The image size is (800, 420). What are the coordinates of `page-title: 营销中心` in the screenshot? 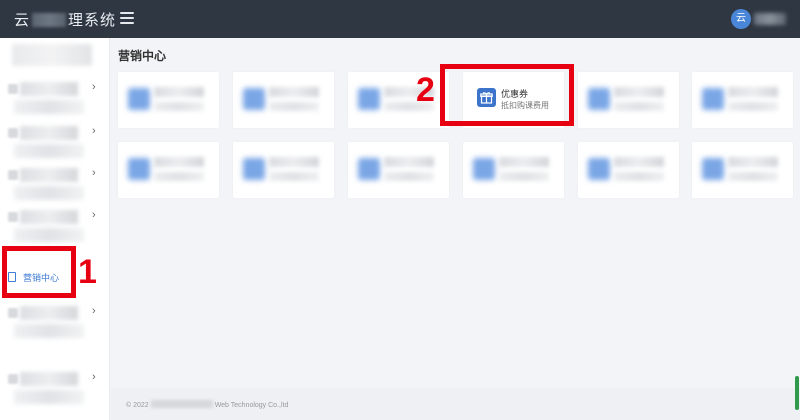 It's located at (142, 56).